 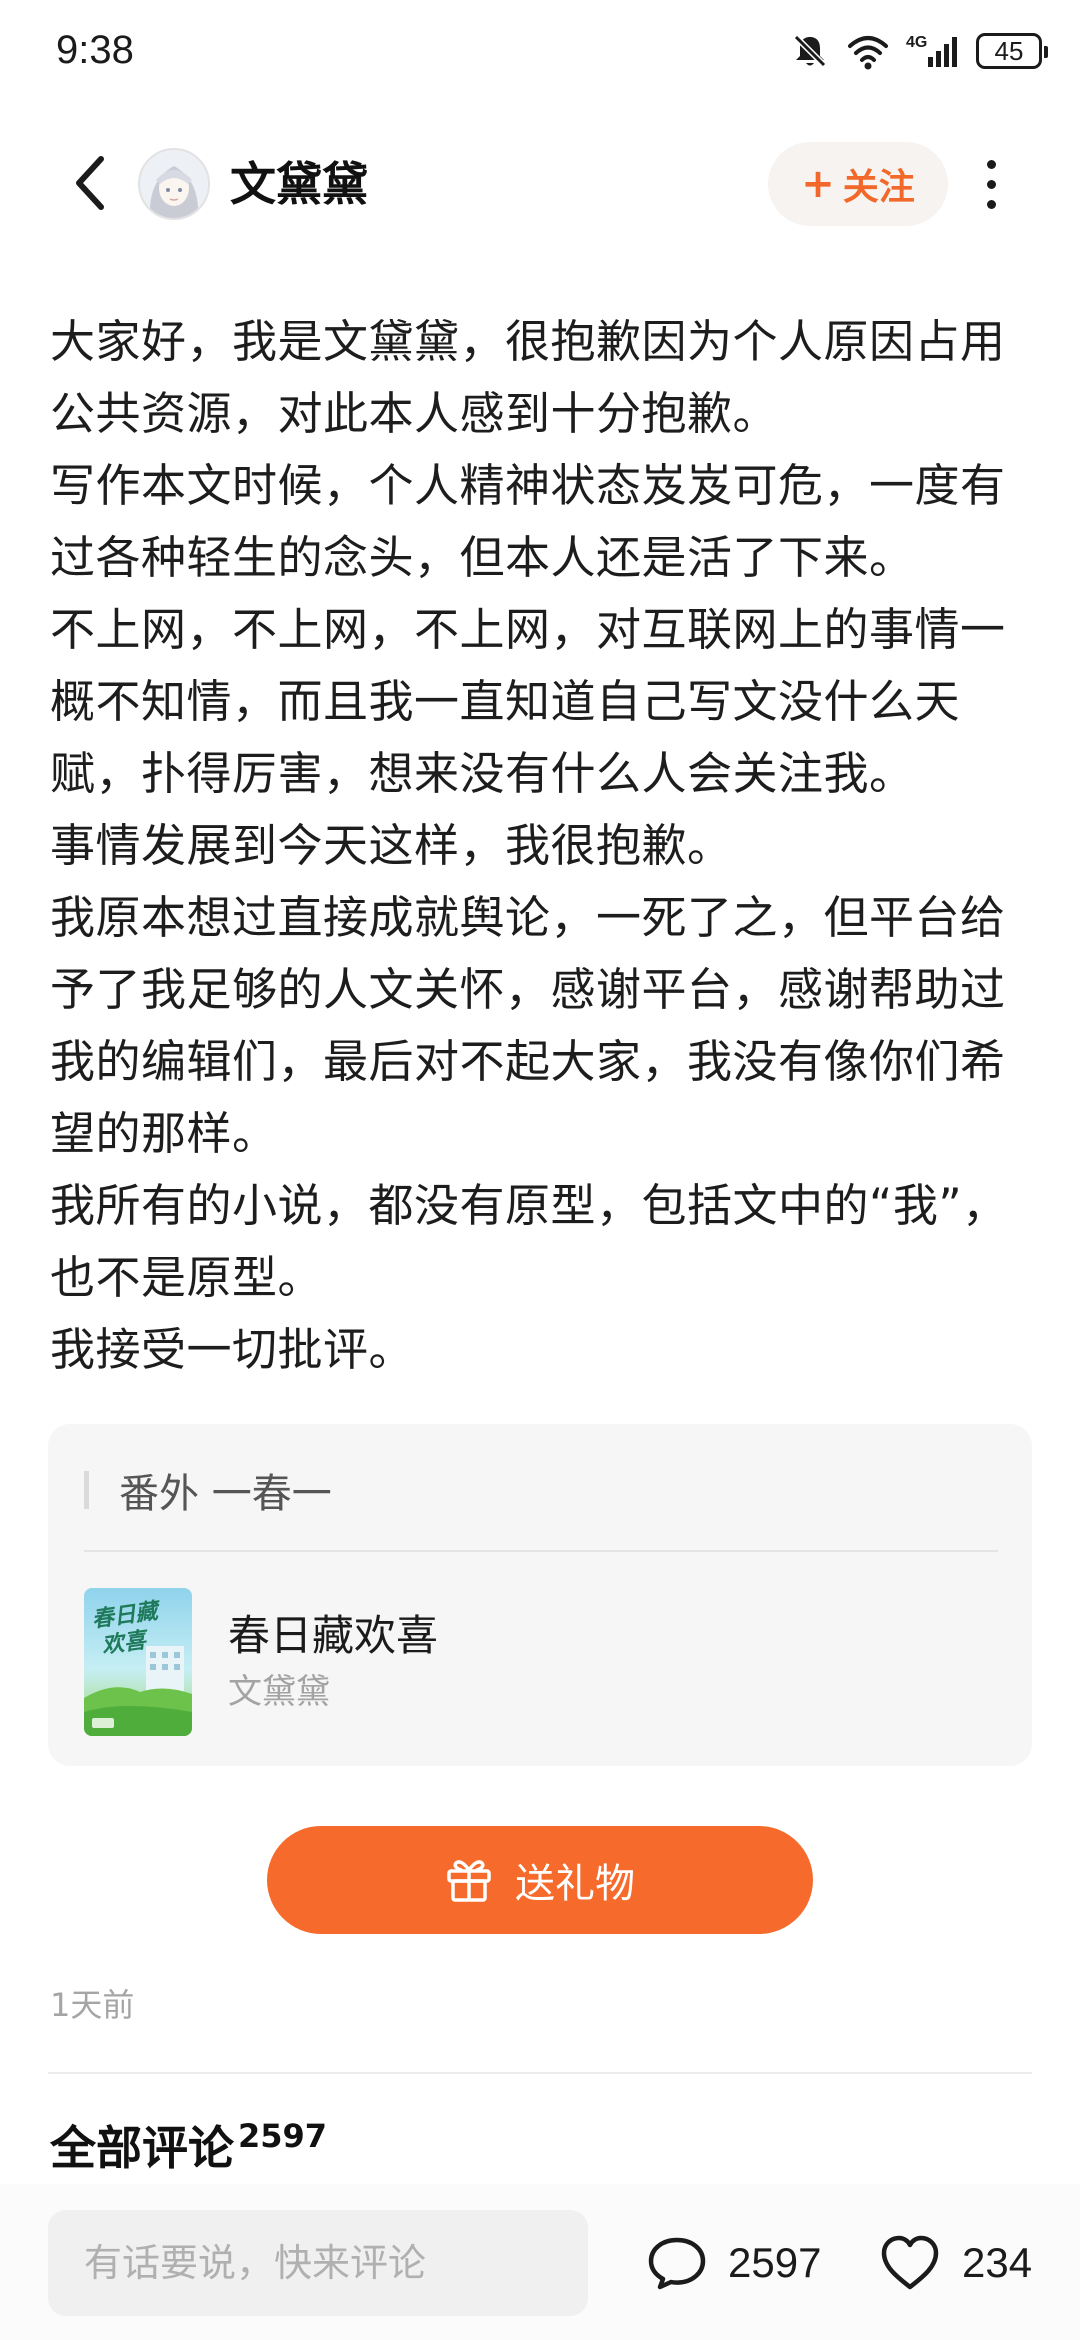 I want to click on more-vertical-icon, so click(x=991, y=164).